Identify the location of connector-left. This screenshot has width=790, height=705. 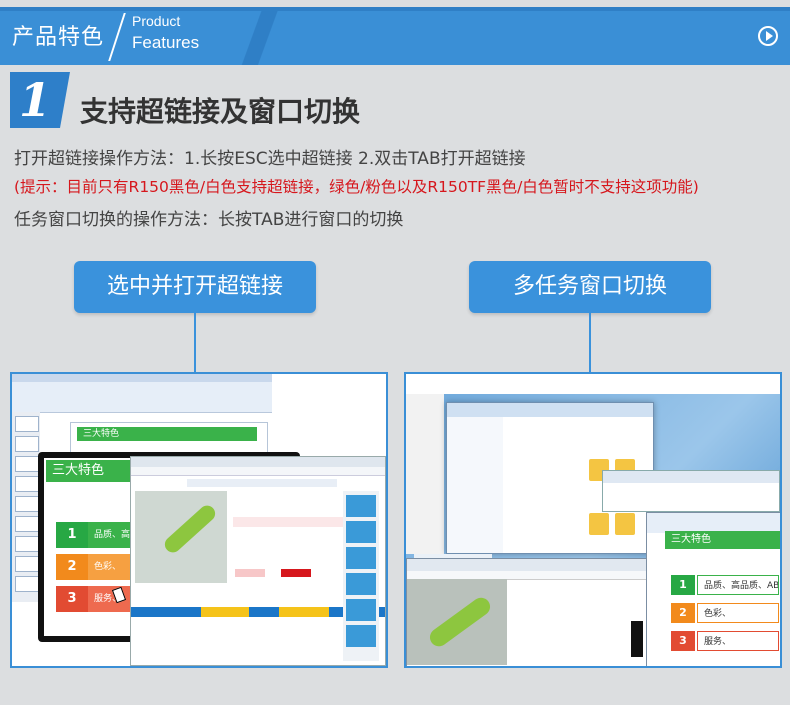
(195, 343).